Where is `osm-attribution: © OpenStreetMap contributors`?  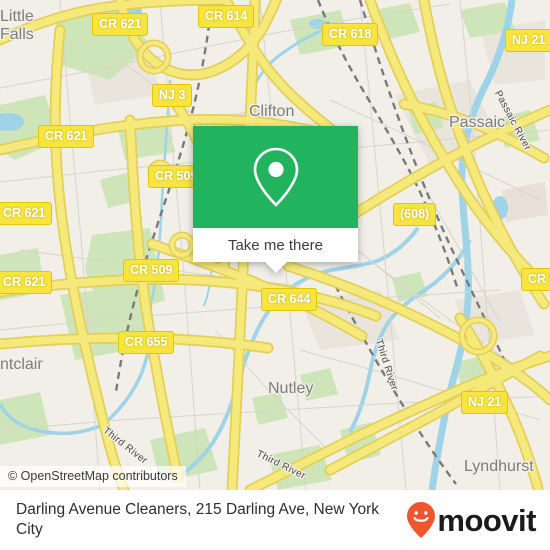 osm-attribution: © OpenStreetMap contributors is located at coordinates (93, 476).